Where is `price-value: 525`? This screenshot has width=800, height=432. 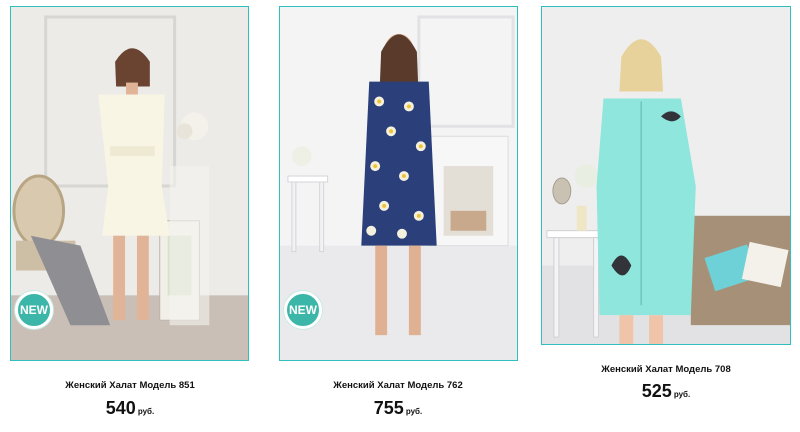 price-value: 525 is located at coordinates (656, 391).